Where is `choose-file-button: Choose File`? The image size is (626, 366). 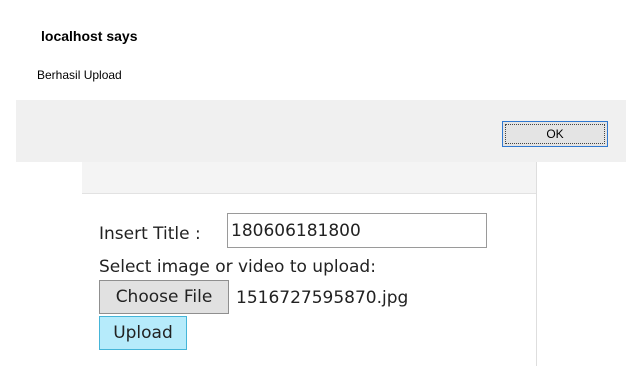
choose-file-button: Choose File is located at coordinates (164, 297).